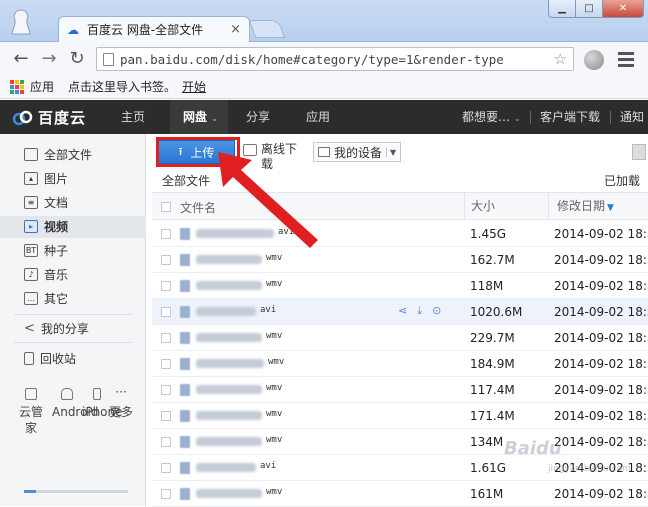 The image size is (648, 507). Describe the element at coordinates (46, 298) in the screenshot. I see `sidebar-item-other: … 其它` at that location.